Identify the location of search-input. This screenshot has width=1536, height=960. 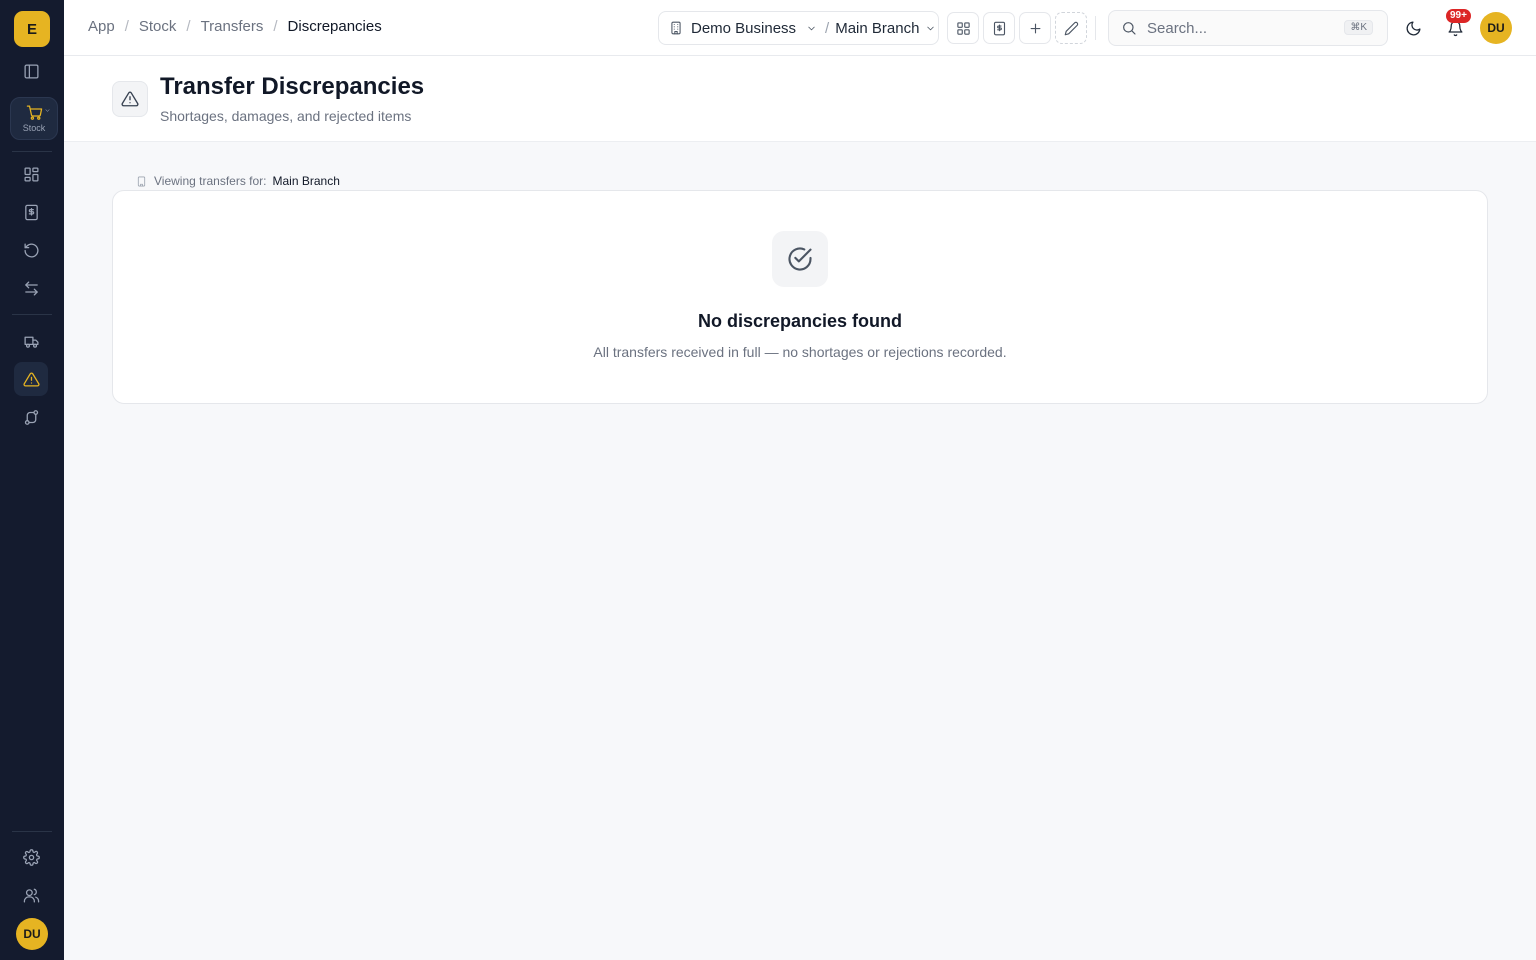
(1242, 28).